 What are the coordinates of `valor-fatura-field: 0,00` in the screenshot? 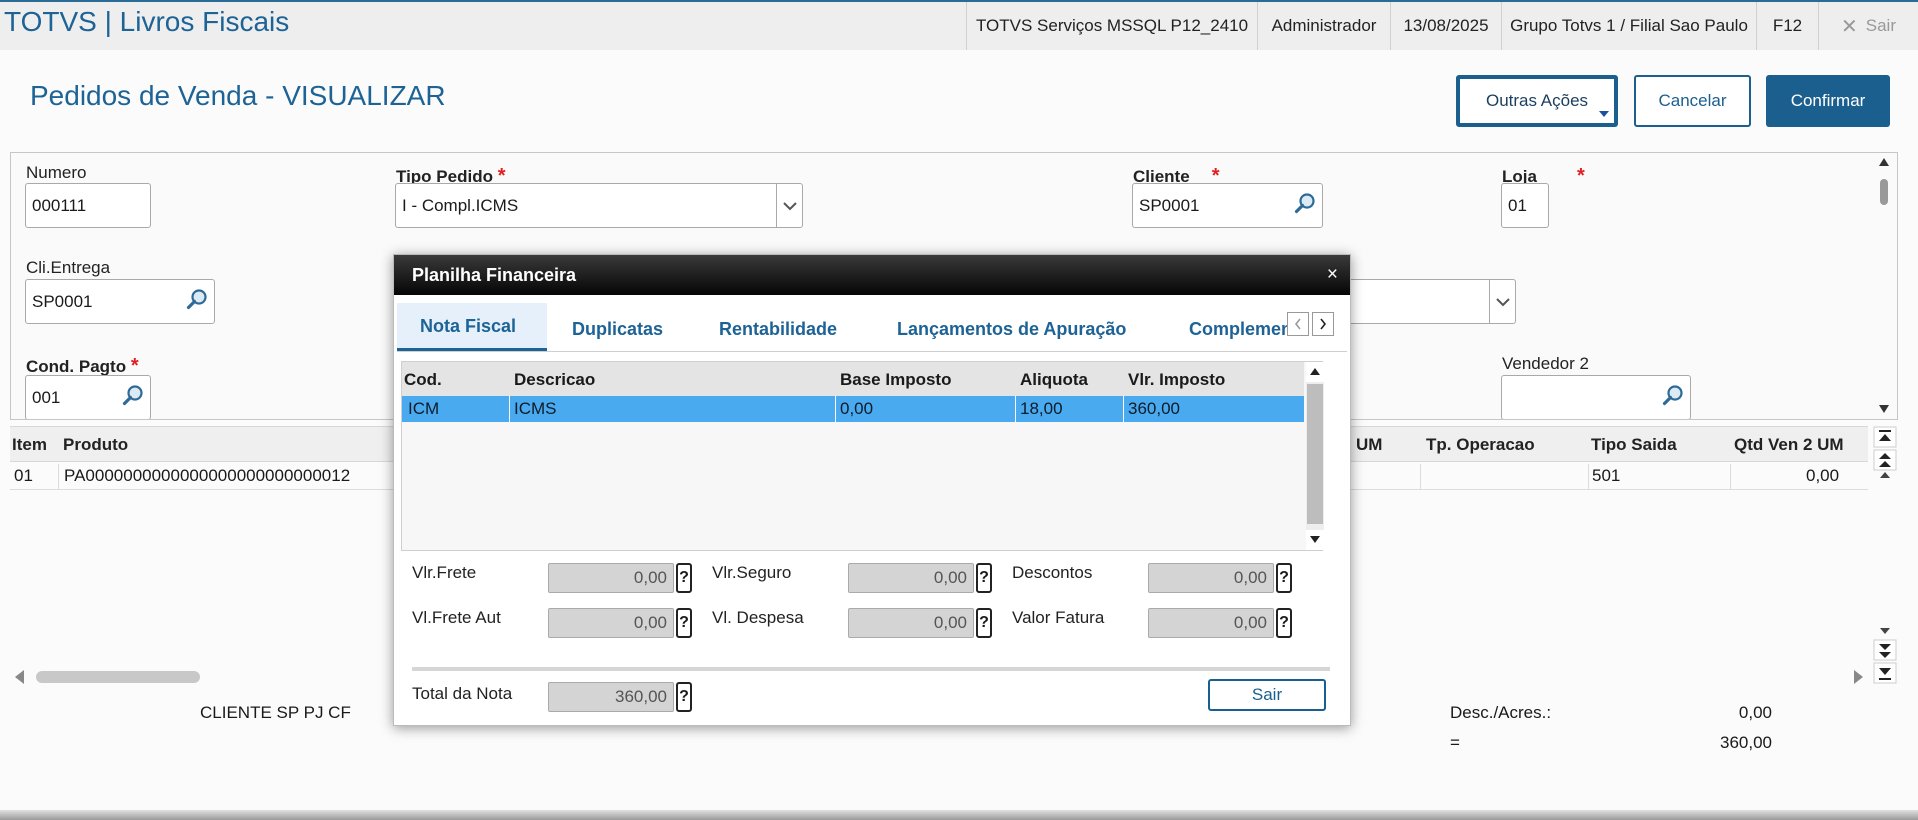 It's located at (1211, 623).